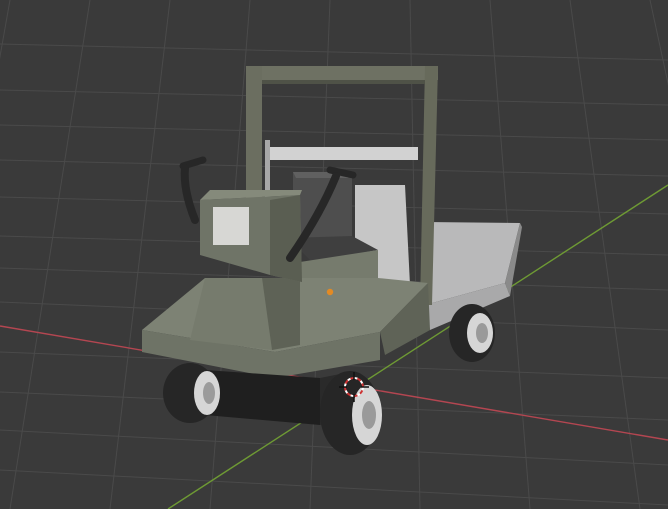 The width and height of the screenshot is (668, 509). I want to click on chassis-underside, so click(262, 397).